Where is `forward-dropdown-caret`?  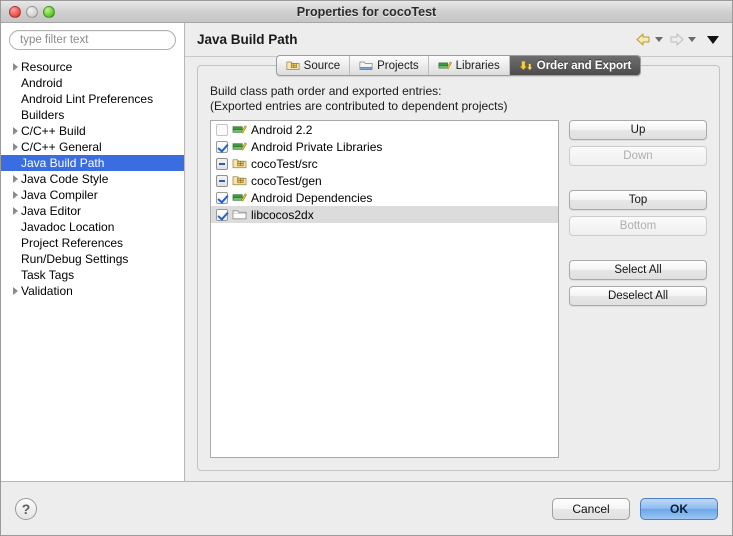 forward-dropdown-caret is located at coordinates (692, 39).